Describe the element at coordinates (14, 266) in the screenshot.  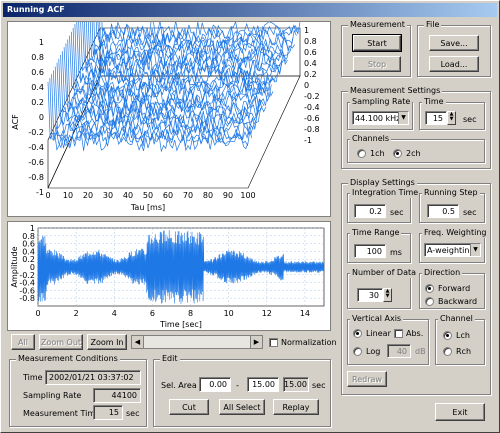
I see `amp-y-axis-label: Amplitude` at that location.